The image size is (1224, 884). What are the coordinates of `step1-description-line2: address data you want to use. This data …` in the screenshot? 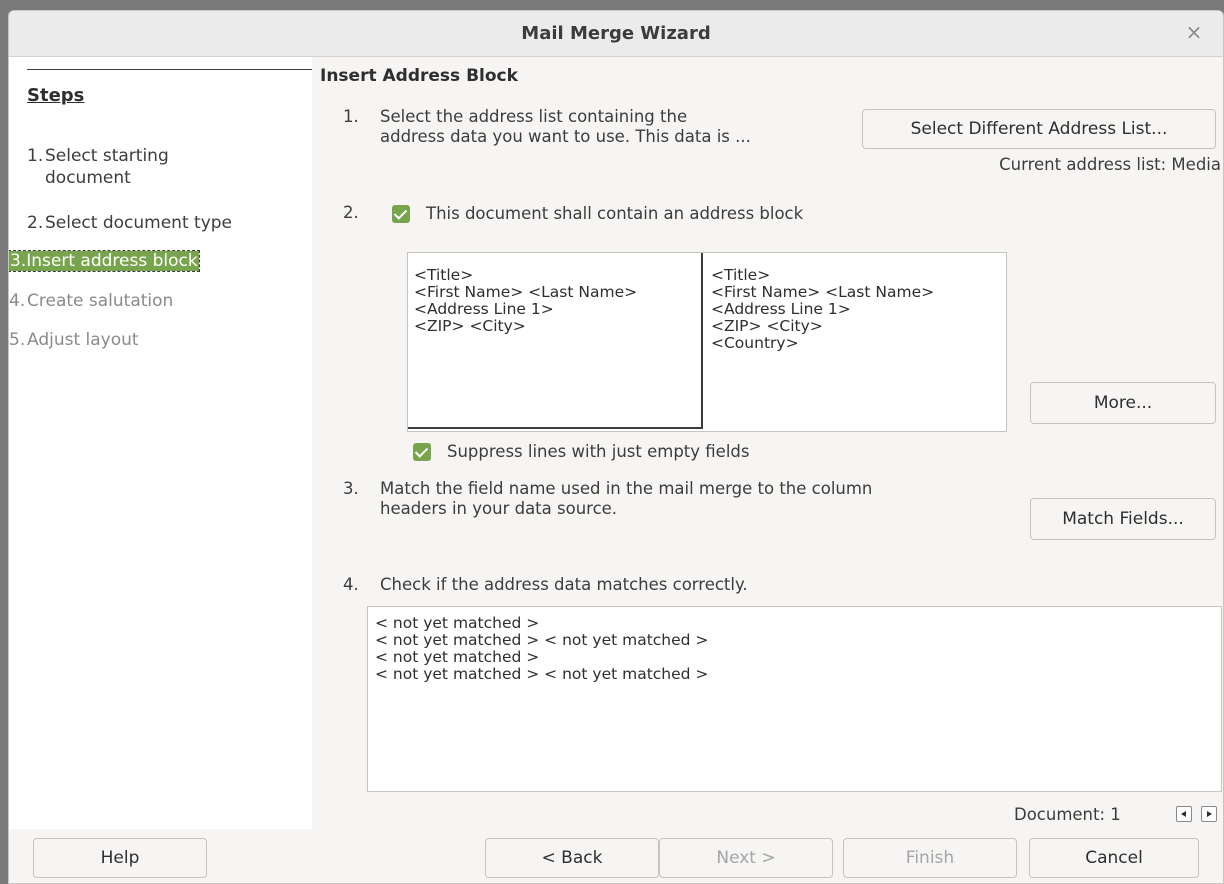 It's located at (565, 136).